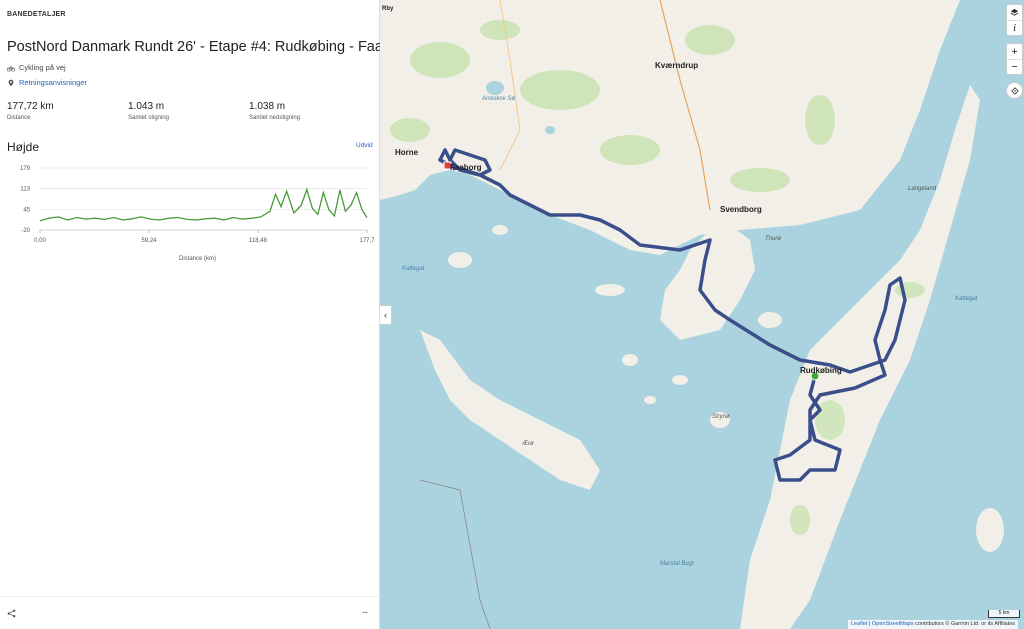  Describe the element at coordinates (19, 118) in the screenshot. I see `stat-label: Distance` at that location.